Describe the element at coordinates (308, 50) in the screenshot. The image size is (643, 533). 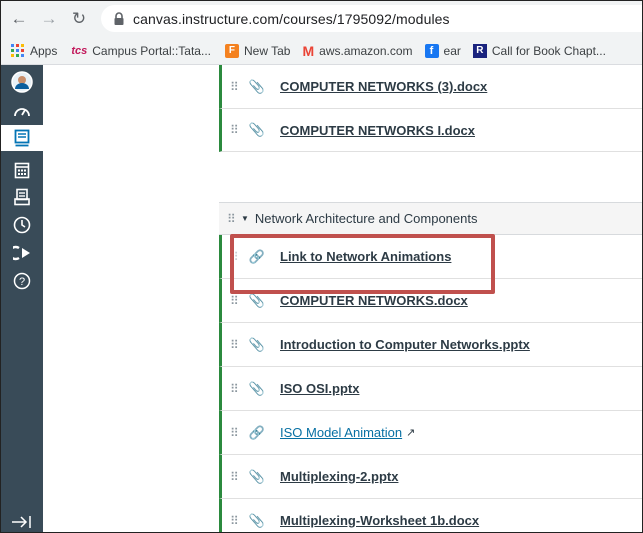
I see `gmail-icon: M` at that location.